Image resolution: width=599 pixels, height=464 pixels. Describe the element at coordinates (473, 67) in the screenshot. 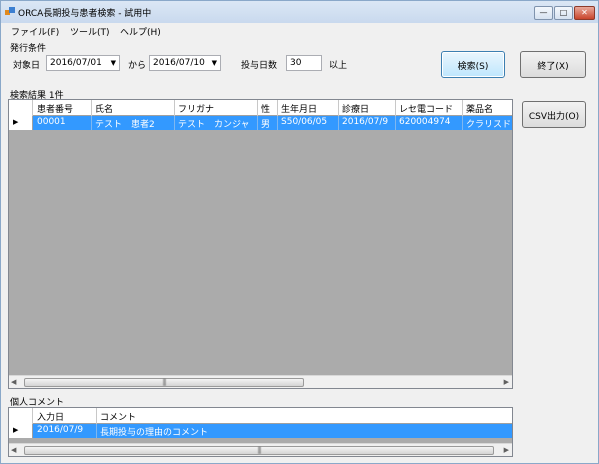

I see `search-button-label: 検索(S)` at that location.